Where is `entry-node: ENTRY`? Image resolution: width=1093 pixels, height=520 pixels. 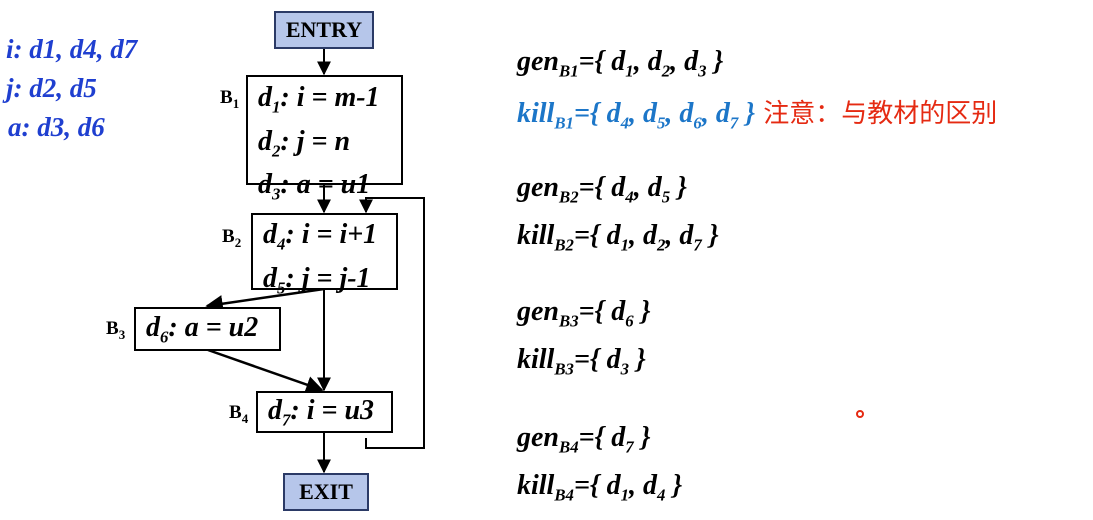
entry-node: ENTRY is located at coordinates (324, 30).